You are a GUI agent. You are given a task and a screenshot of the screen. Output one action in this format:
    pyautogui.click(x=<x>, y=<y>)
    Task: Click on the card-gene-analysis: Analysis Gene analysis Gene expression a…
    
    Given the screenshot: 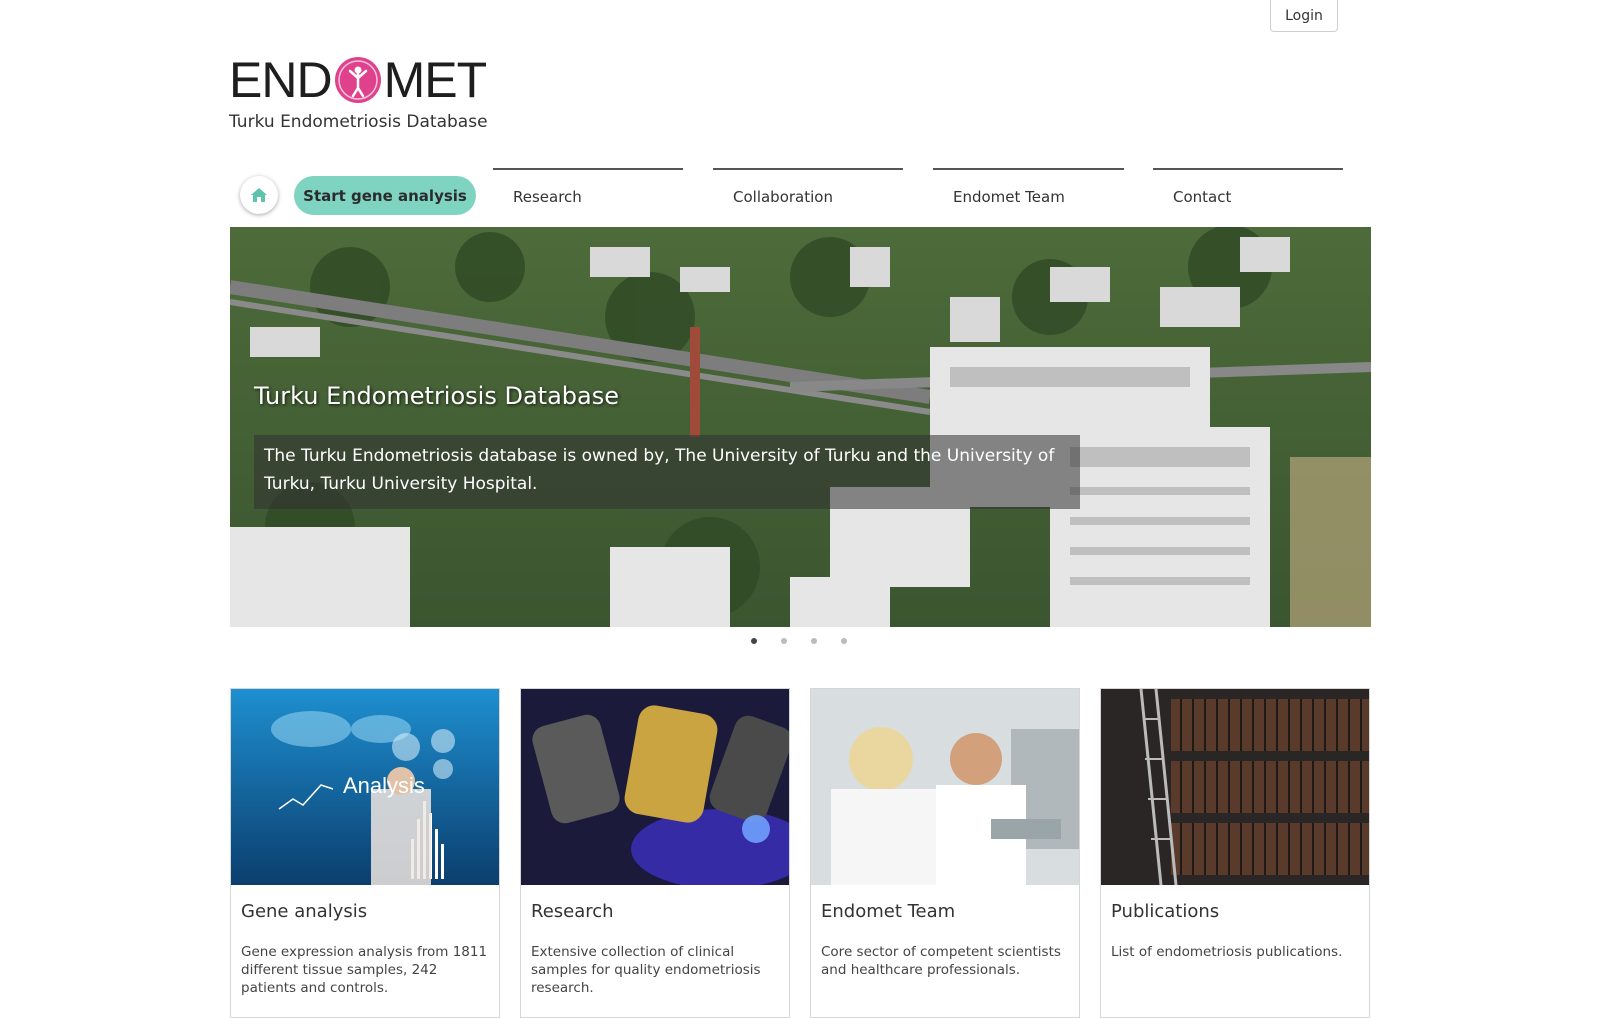 What is the action you would take?
    pyautogui.click(x=365, y=853)
    